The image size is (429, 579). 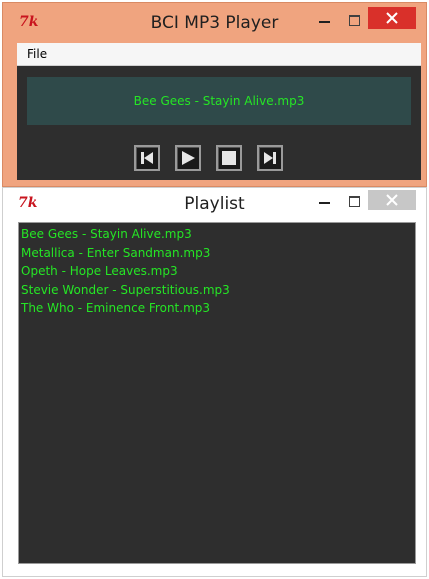 I want to click on list-item: Stevie Wonder - Superstitious.mp3, so click(x=217, y=290).